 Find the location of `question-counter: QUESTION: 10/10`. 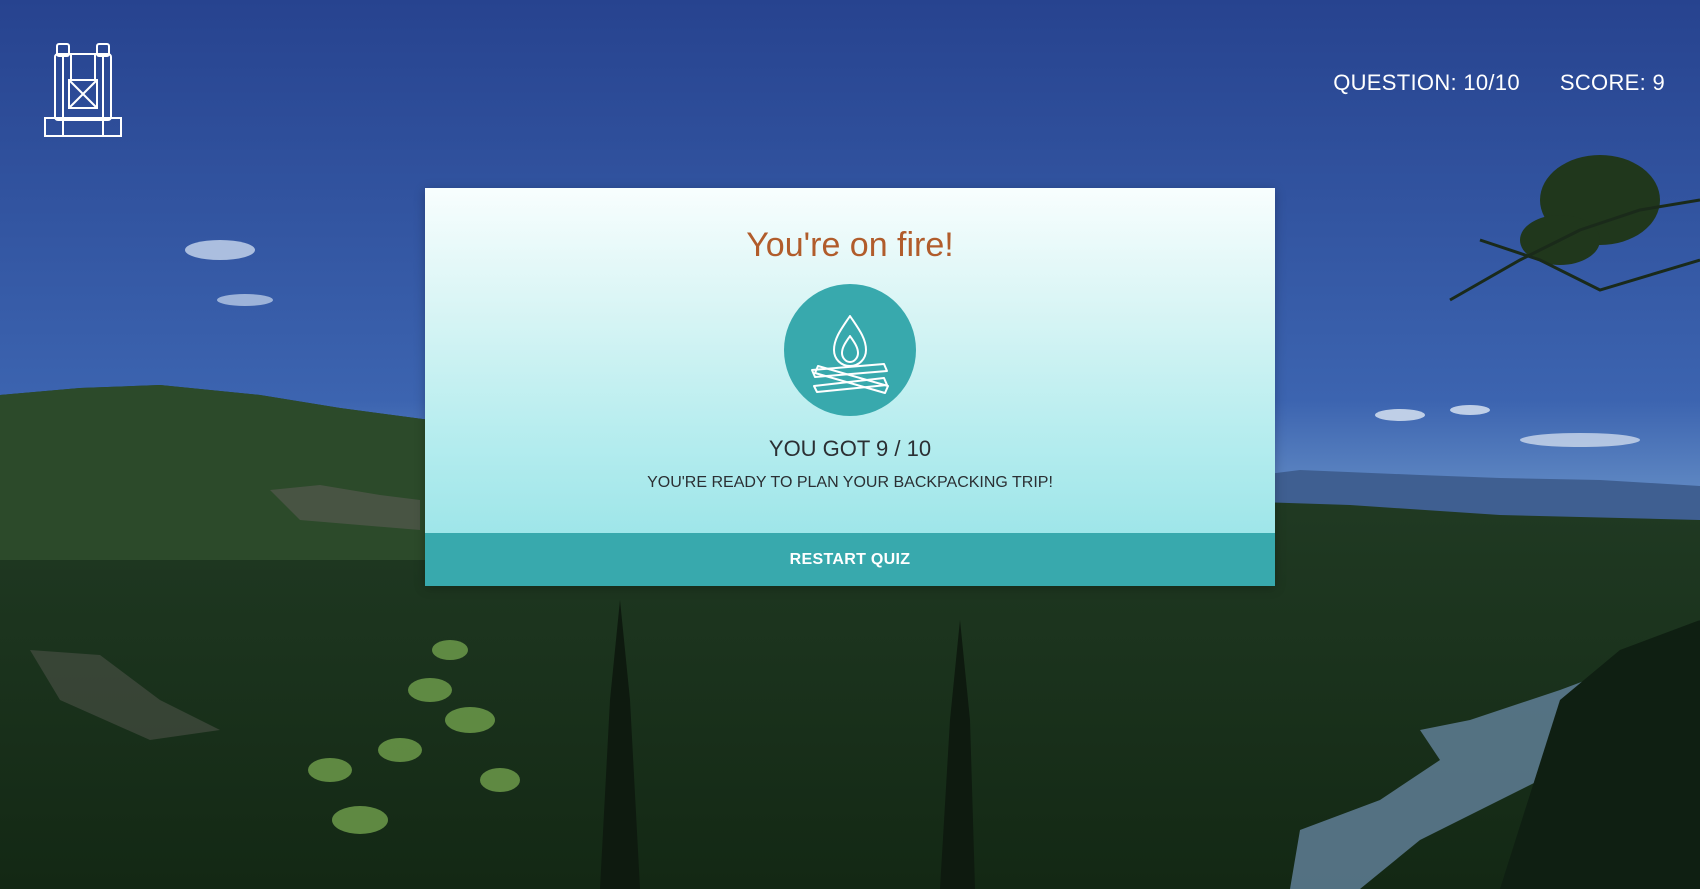

question-counter: QUESTION: 10/10 is located at coordinates (1426, 82).